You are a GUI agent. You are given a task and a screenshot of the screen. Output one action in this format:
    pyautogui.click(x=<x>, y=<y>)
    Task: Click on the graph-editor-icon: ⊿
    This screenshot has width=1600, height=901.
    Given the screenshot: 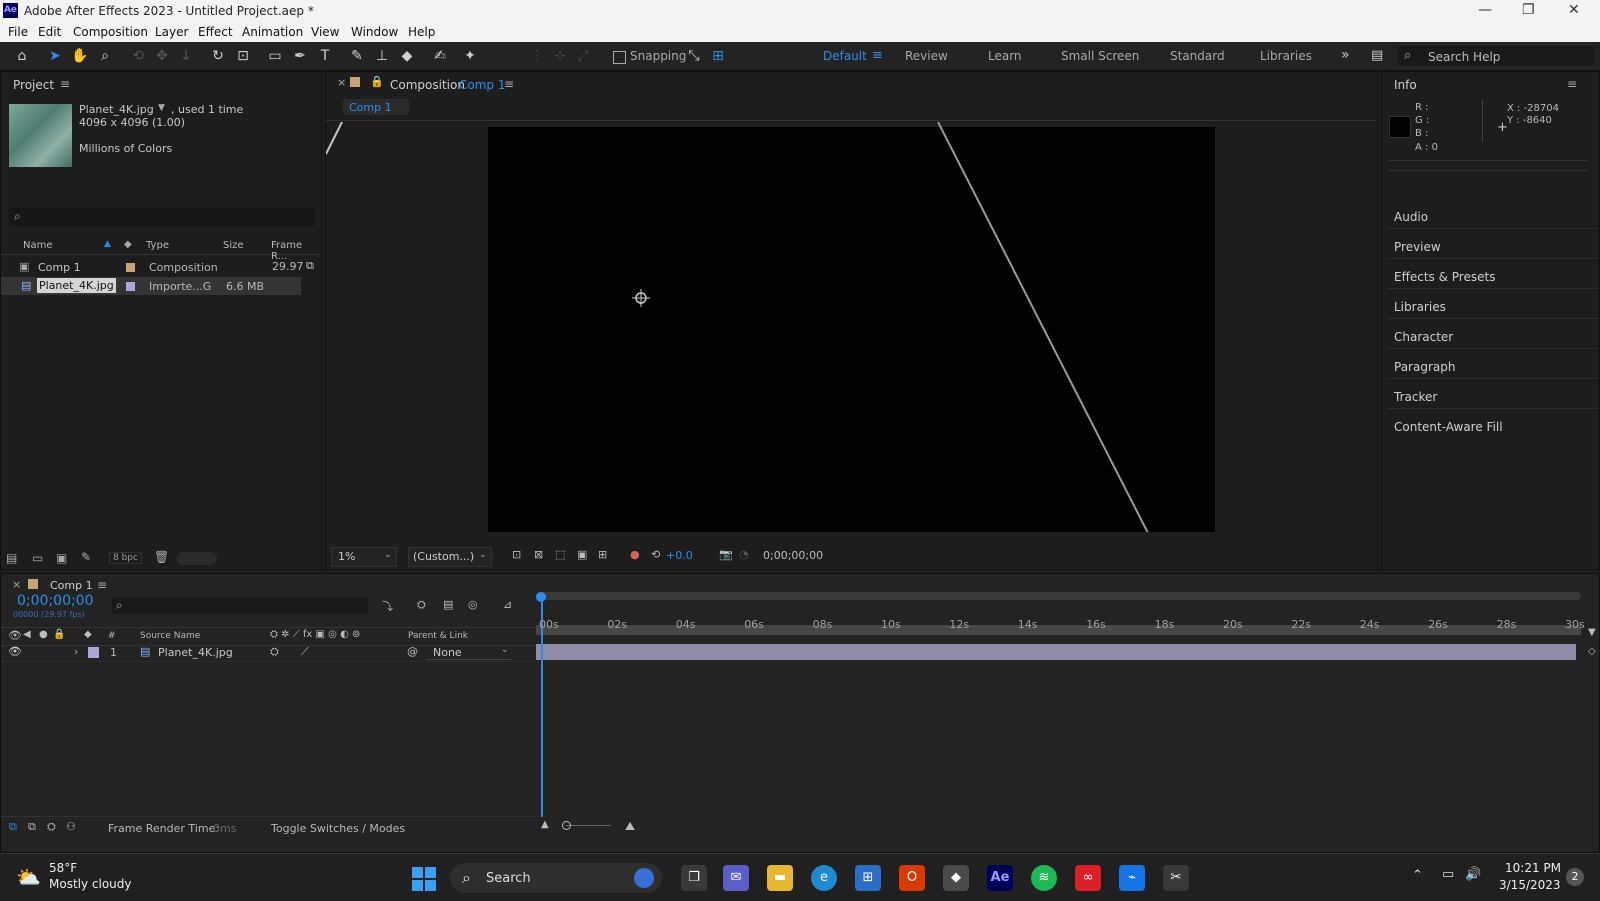 What is the action you would take?
    pyautogui.click(x=507, y=604)
    